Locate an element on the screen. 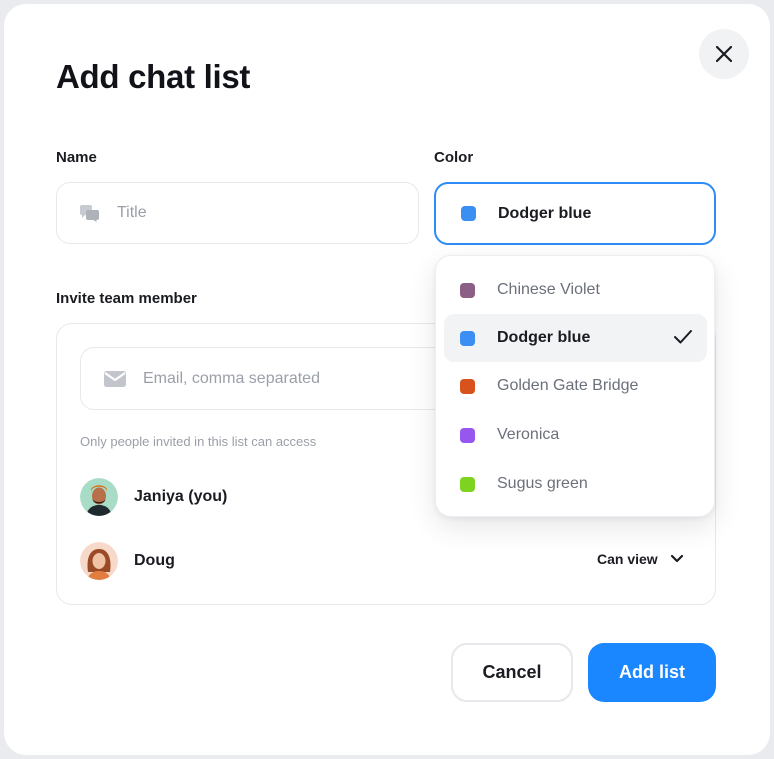  add-list-button: Add list is located at coordinates (652, 672).